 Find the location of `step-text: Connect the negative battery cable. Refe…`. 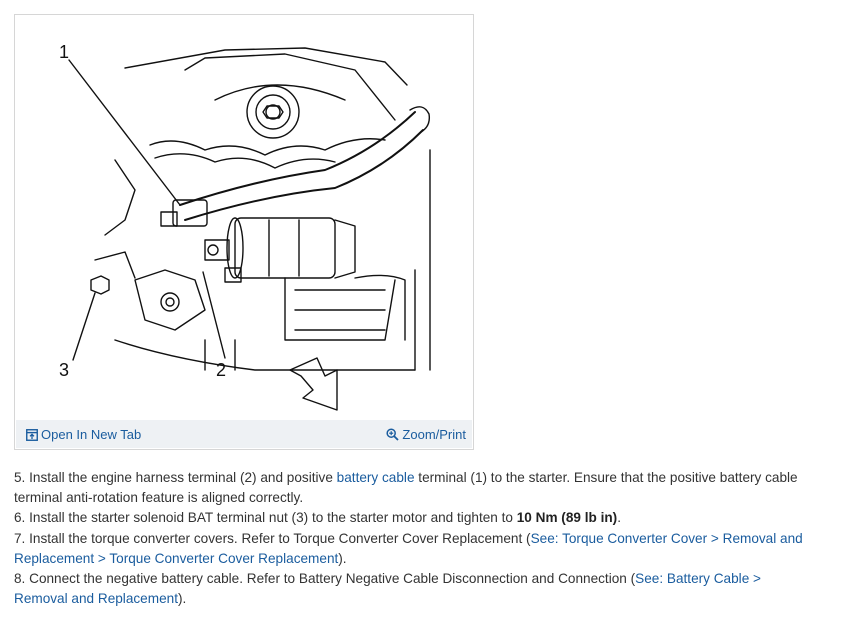

step-text: Connect the negative battery cable. Refe… is located at coordinates (332, 579).